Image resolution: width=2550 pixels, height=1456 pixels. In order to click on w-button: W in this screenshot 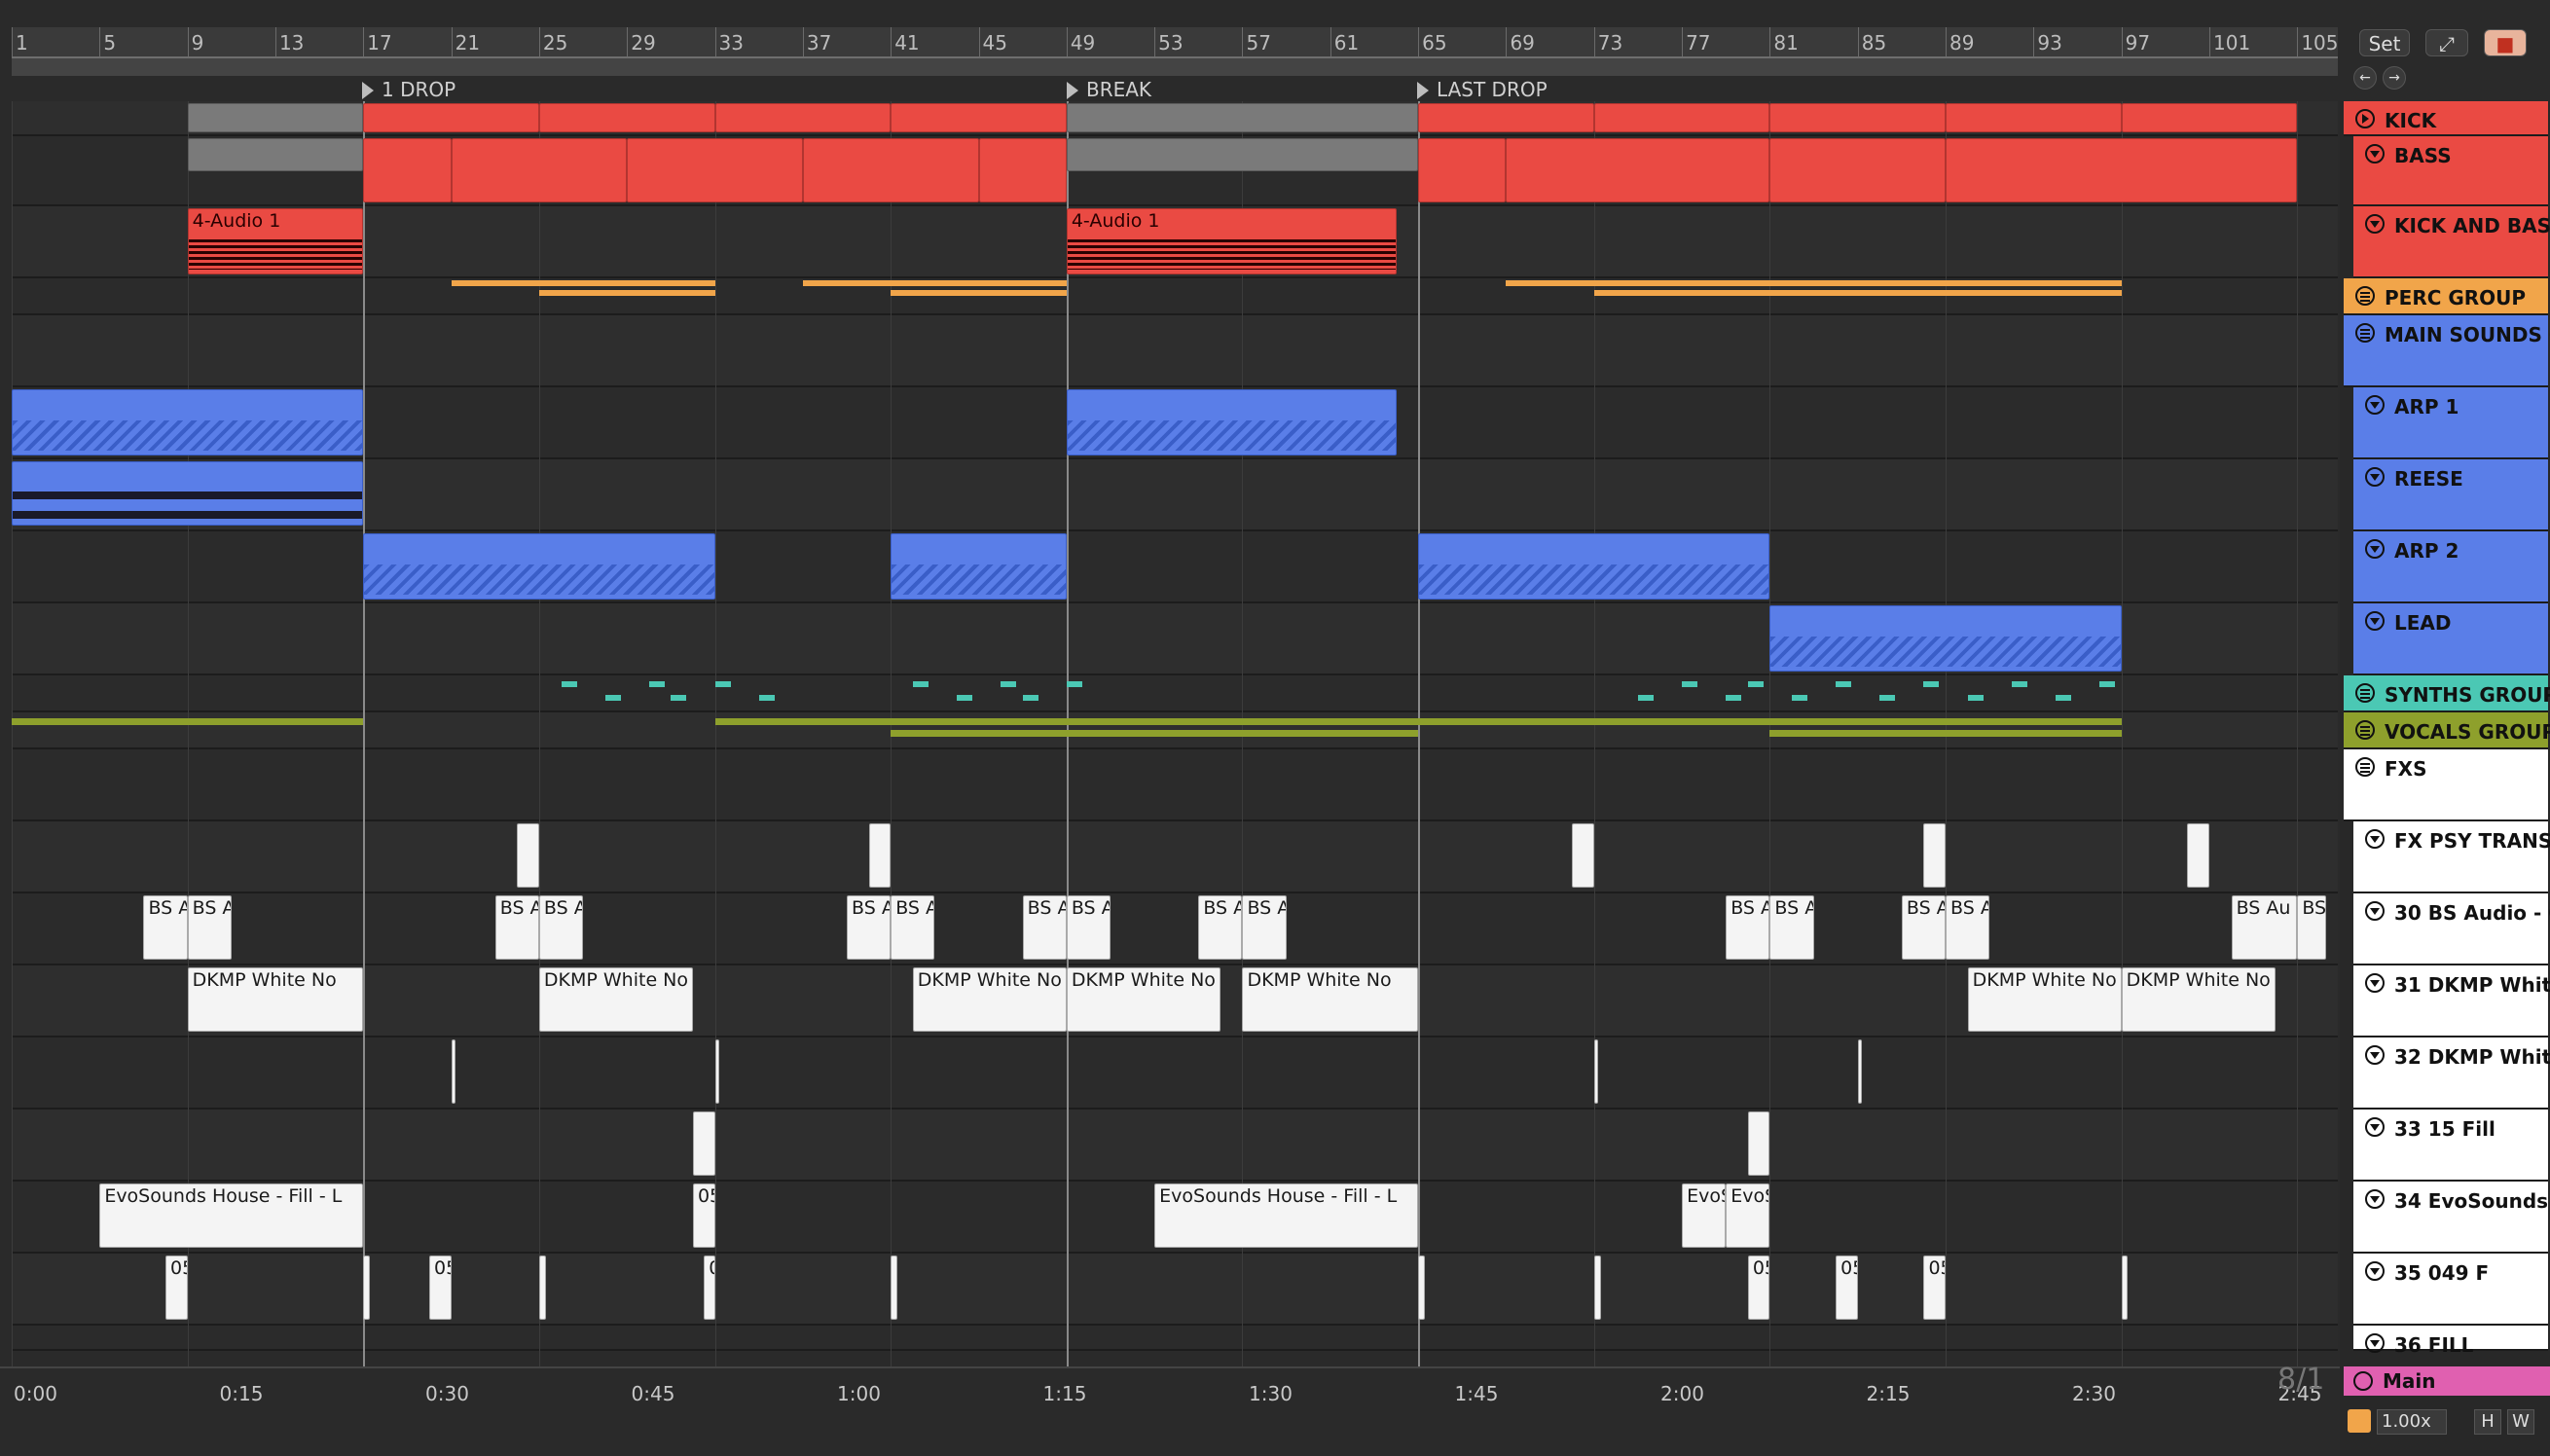, I will do `click(2520, 1422)`.